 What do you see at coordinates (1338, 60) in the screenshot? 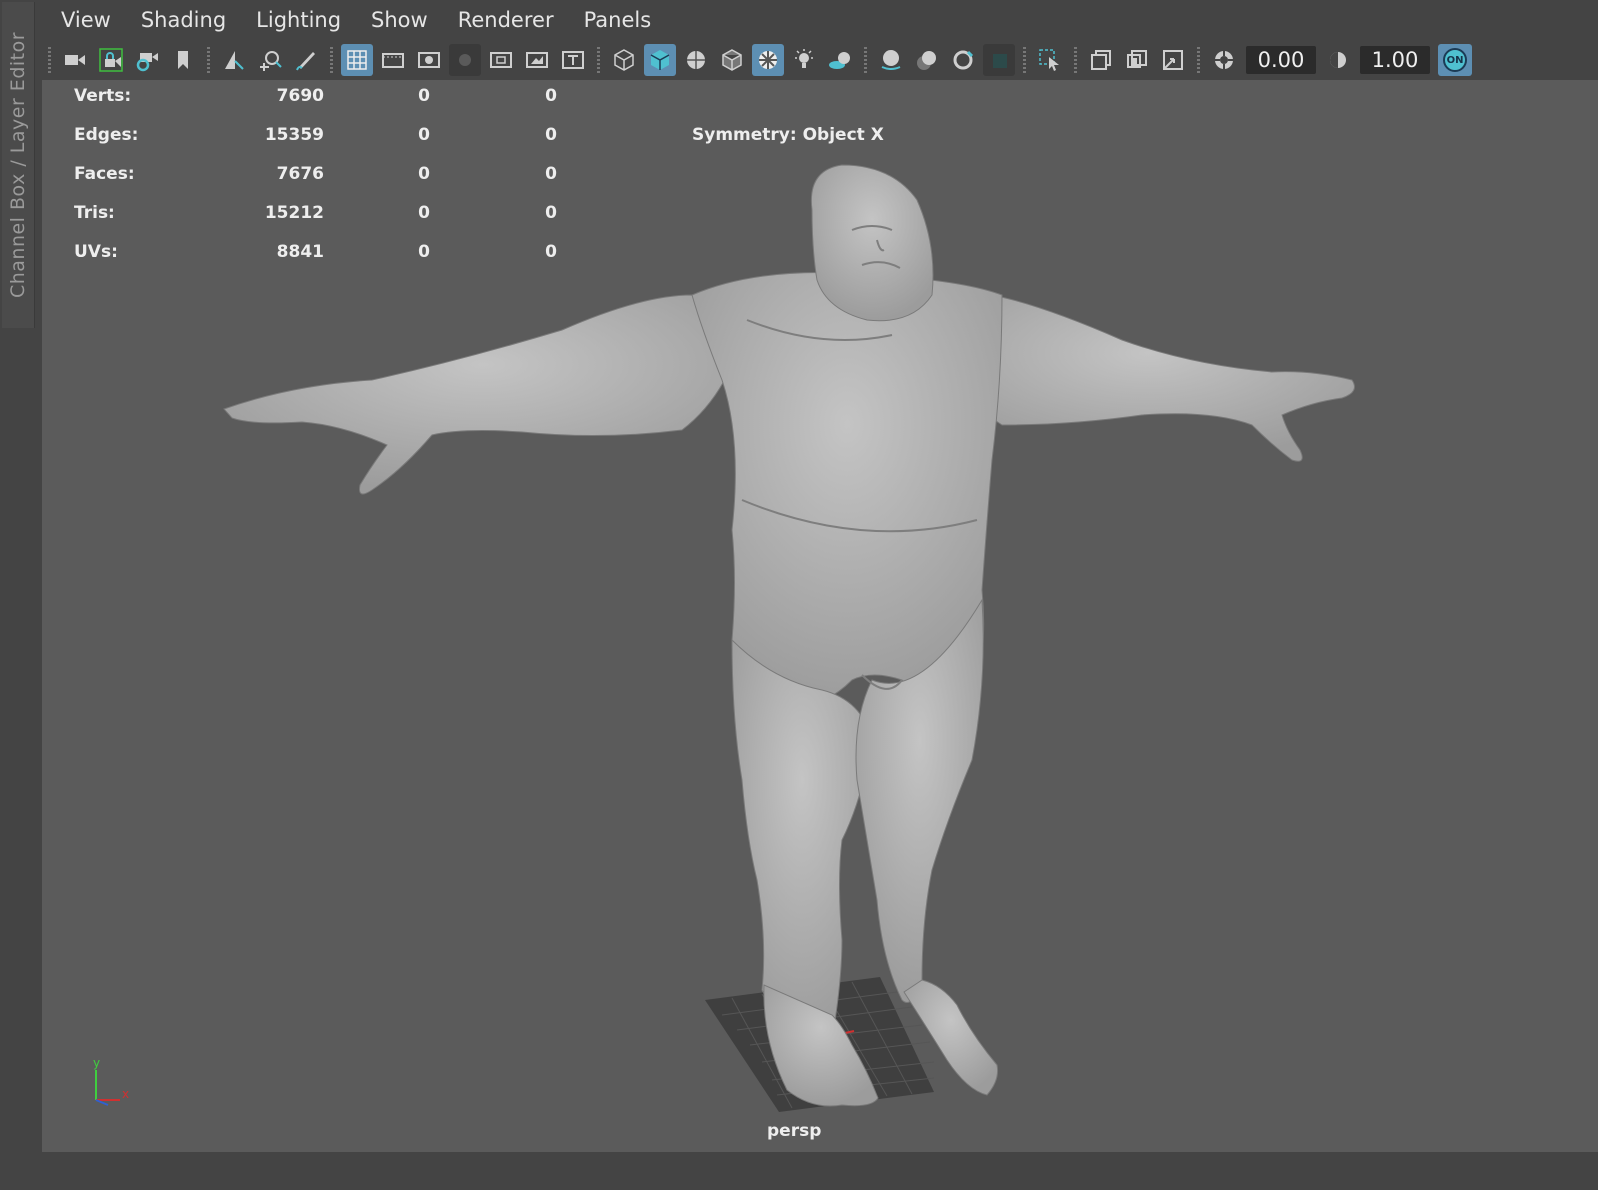
I see `gamma-icon` at bounding box center [1338, 60].